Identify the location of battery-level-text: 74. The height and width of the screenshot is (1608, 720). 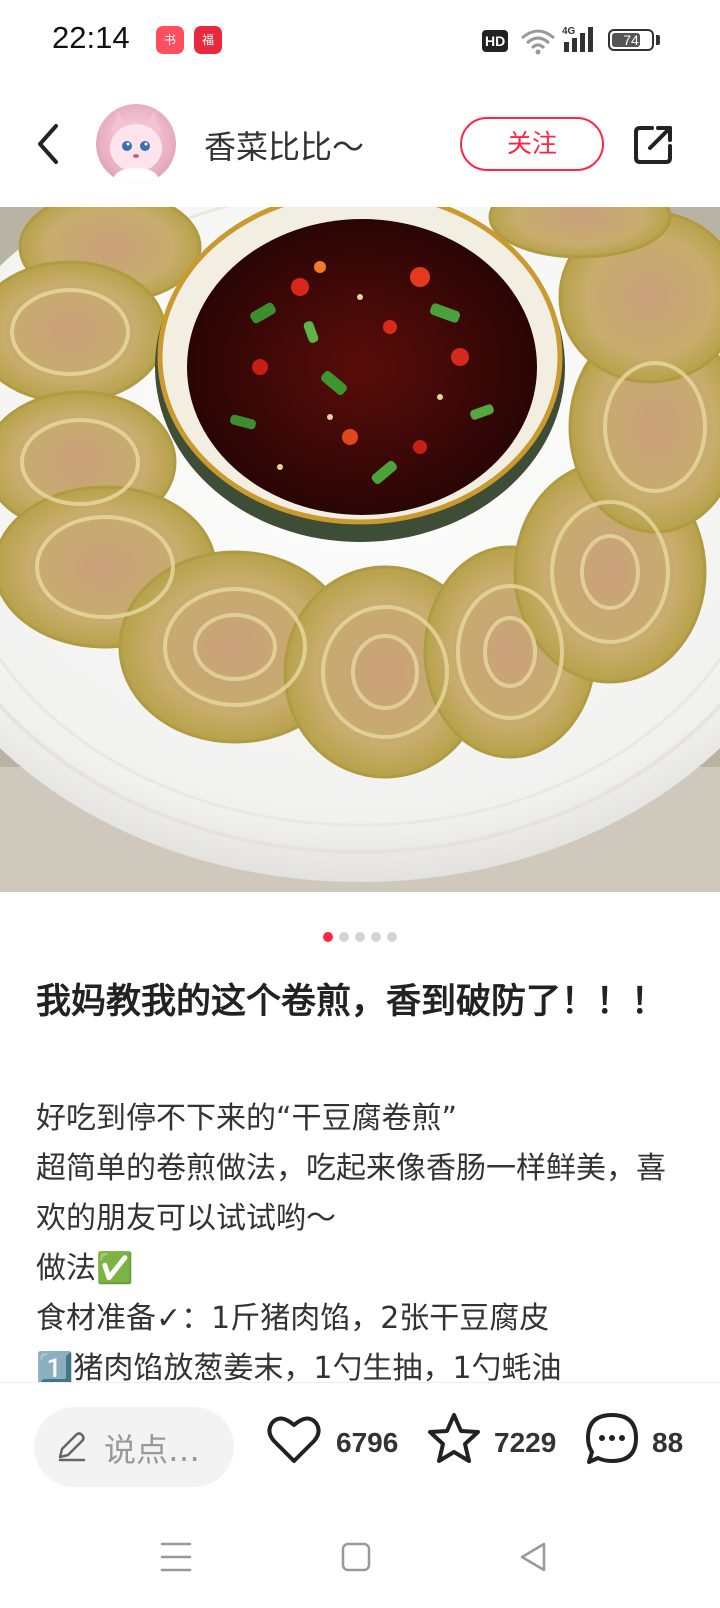
(631, 40).